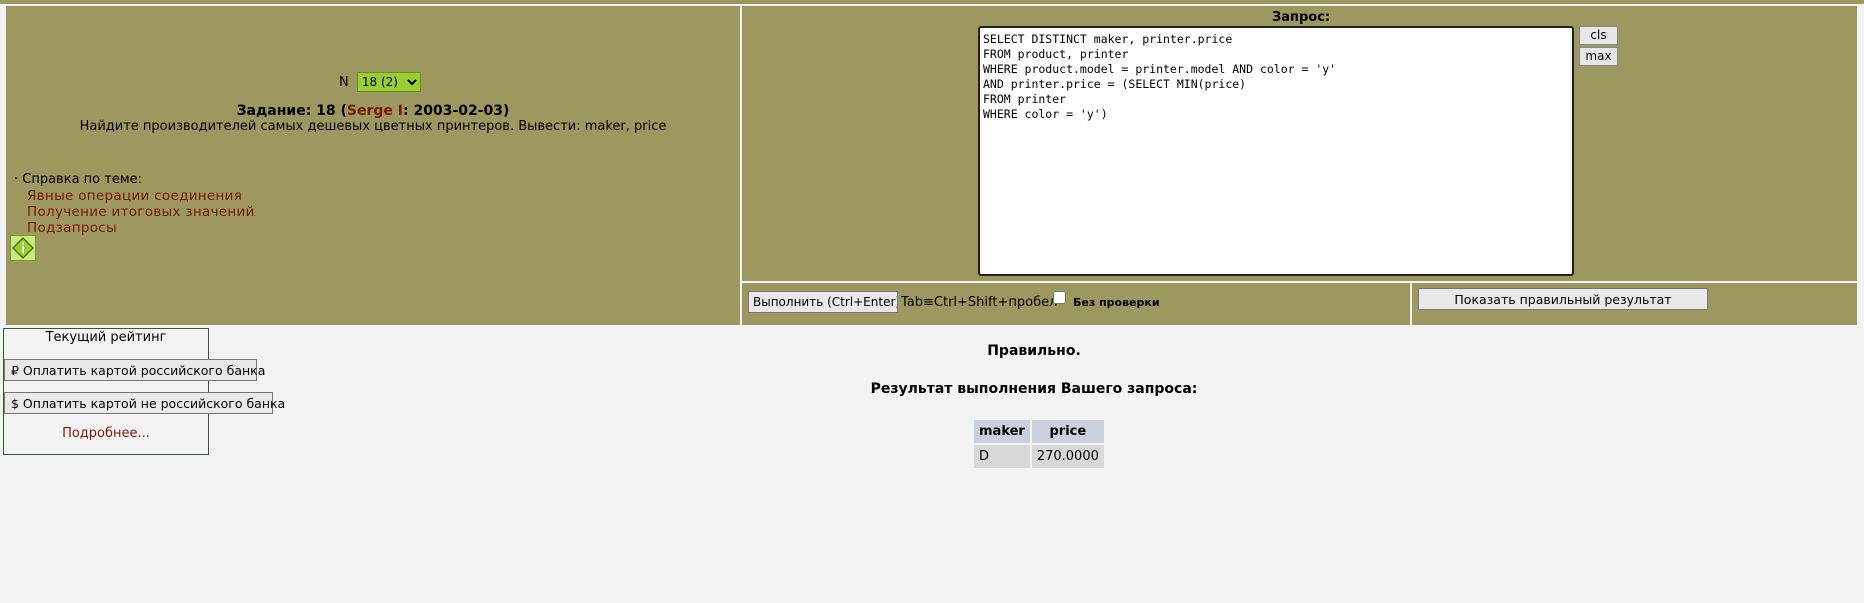 Image resolution: width=1864 pixels, height=603 pixels. I want to click on pay-russian-card-button: ₽ Оплатить картой российского банка, so click(134, 370).